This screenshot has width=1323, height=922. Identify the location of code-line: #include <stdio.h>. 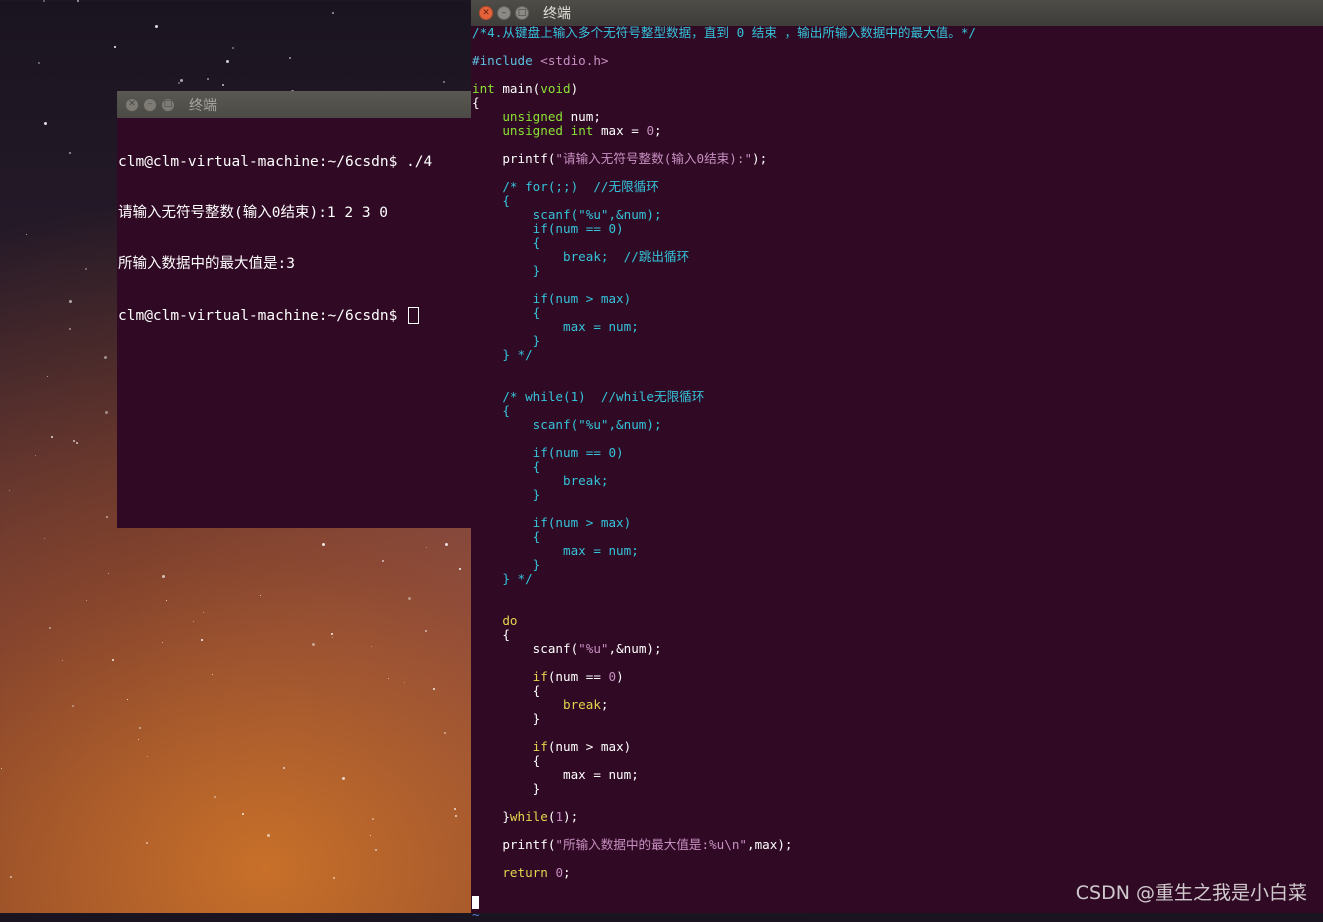
(724, 61).